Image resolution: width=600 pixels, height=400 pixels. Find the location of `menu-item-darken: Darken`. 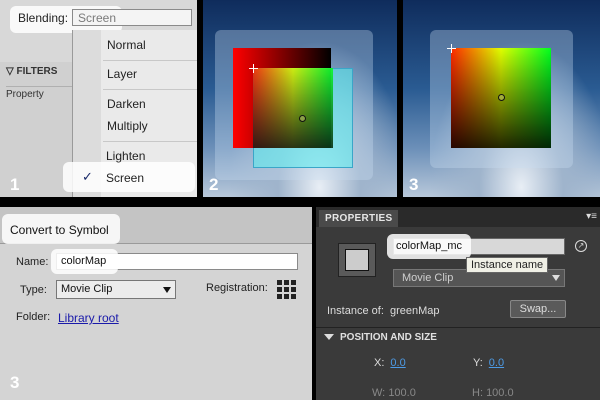

menu-item-darken: Darken is located at coordinates (126, 104).